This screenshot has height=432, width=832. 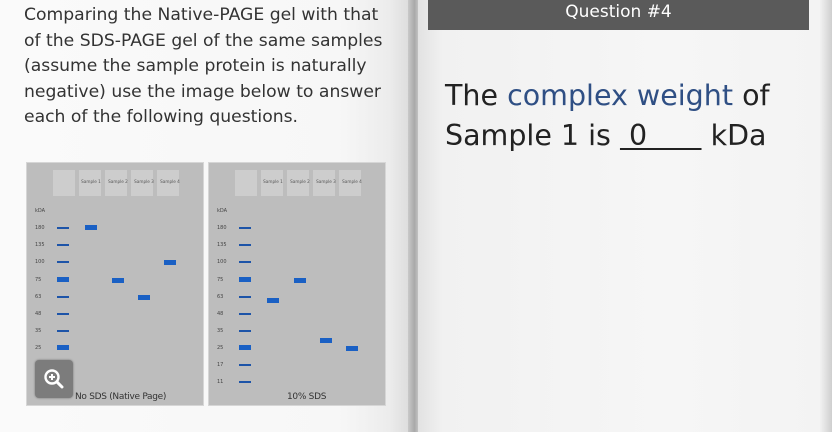 What do you see at coordinates (620, 95) in the screenshot?
I see `highlighted-term: complex weight` at bounding box center [620, 95].